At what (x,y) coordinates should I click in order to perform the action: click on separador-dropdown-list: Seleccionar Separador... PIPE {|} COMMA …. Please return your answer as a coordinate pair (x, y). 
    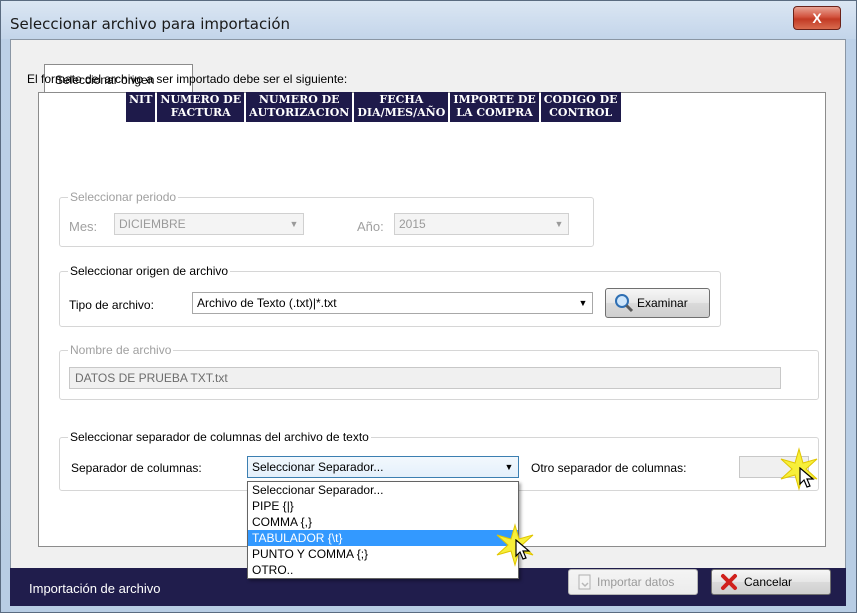
    Looking at the image, I should click on (383, 530).